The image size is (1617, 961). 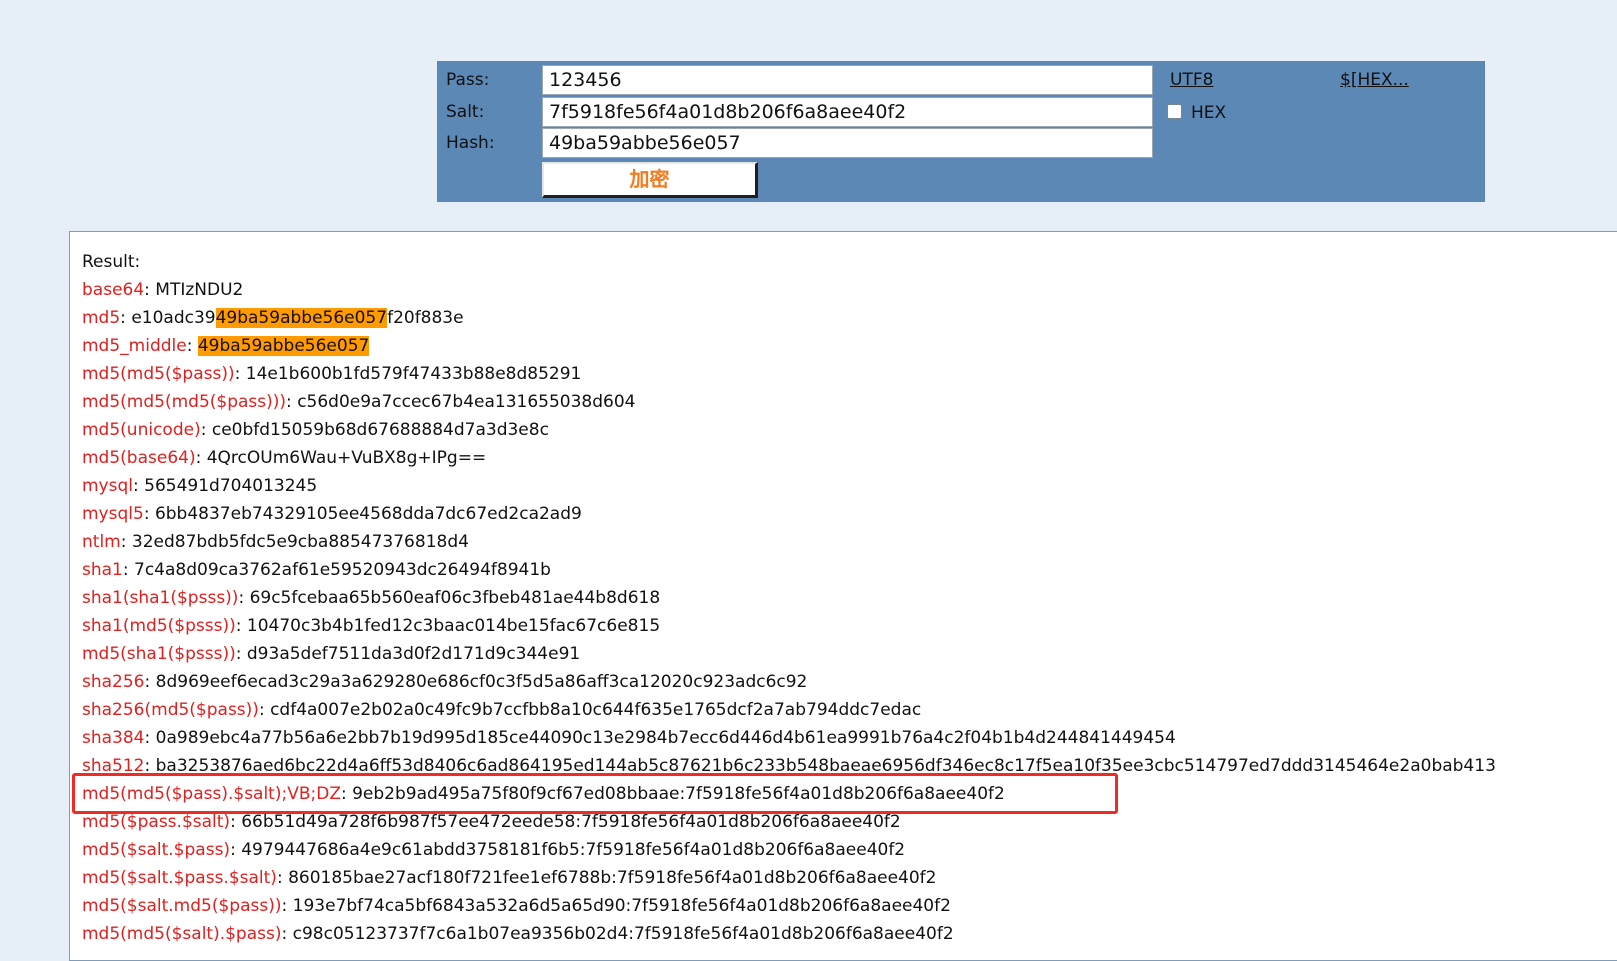 What do you see at coordinates (113, 290) in the screenshot?
I see `result-key: base64` at bounding box center [113, 290].